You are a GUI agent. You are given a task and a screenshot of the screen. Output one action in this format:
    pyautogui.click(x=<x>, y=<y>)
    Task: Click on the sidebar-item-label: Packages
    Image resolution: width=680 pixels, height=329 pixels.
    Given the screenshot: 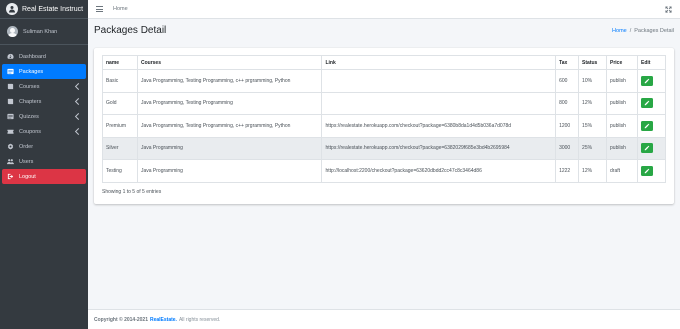 What is the action you would take?
    pyautogui.click(x=31, y=71)
    